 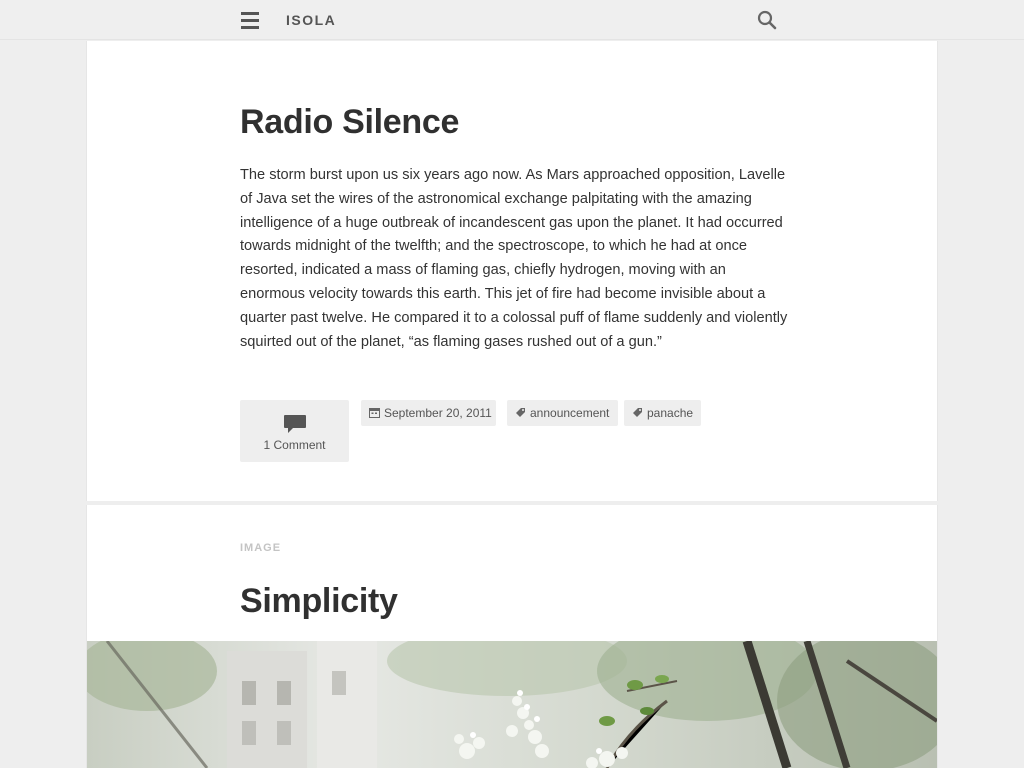 What do you see at coordinates (311, 20) in the screenshot?
I see `site-title: ISOLA` at bounding box center [311, 20].